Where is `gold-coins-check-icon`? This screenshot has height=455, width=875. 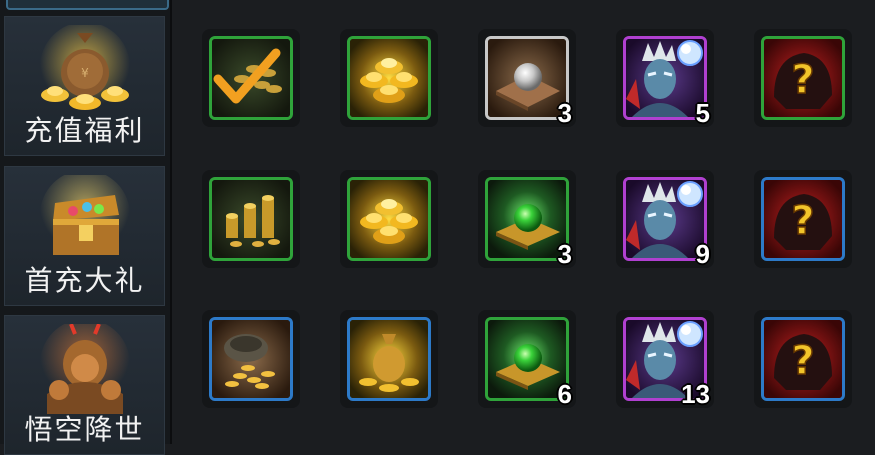
gold-coins-check-icon is located at coordinates (251, 78).